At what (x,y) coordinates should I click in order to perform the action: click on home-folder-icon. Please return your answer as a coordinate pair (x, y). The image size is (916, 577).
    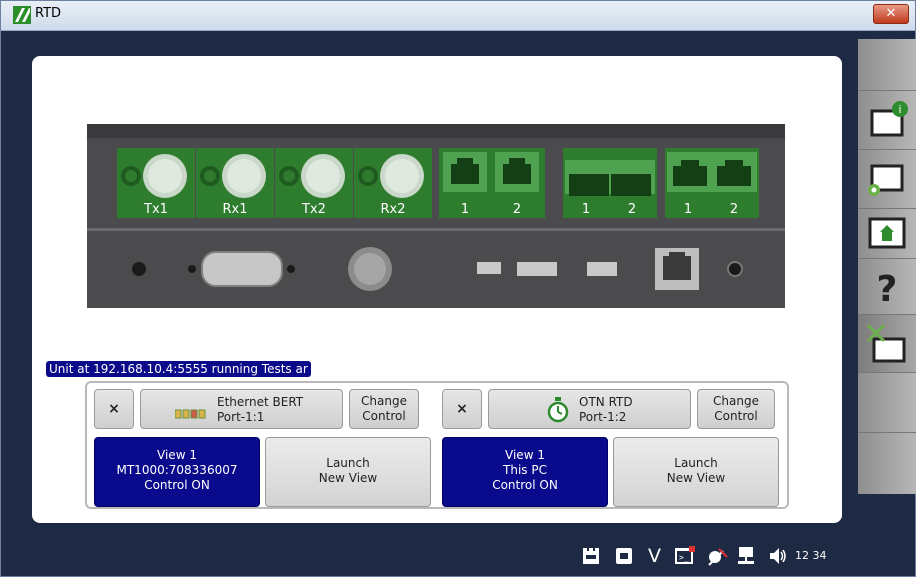
    Looking at the image, I should click on (887, 234).